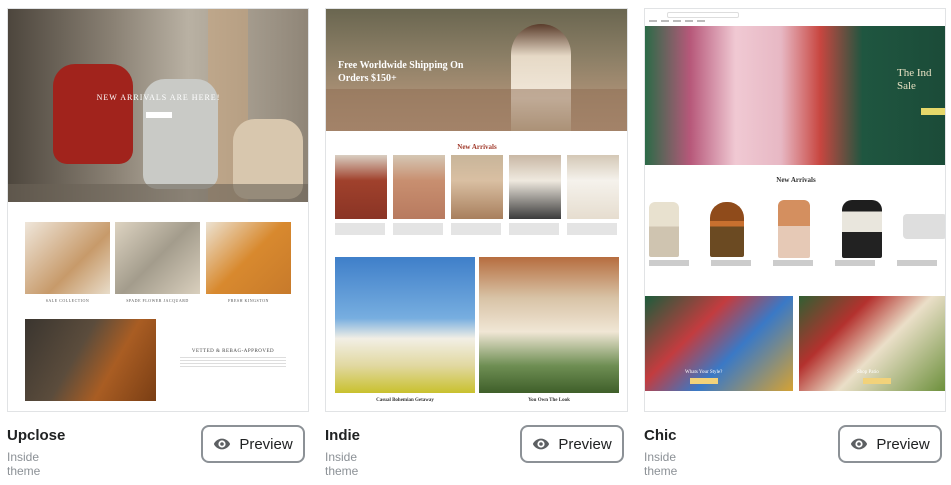  Describe the element at coordinates (401, 72) in the screenshot. I see `hero-heading: Free Worldwide Shipping On Orders $150+` at that location.